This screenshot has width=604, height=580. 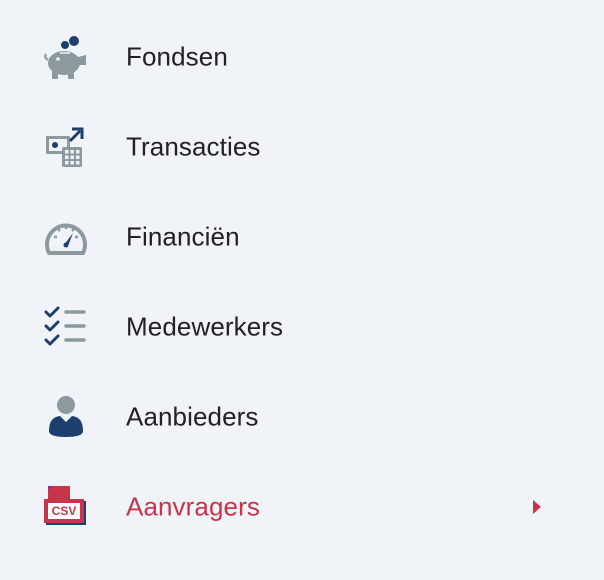 What do you see at coordinates (66, 57) in the screenshot?
I see `piggy-bank-icon` at bounding box center [66, 57].